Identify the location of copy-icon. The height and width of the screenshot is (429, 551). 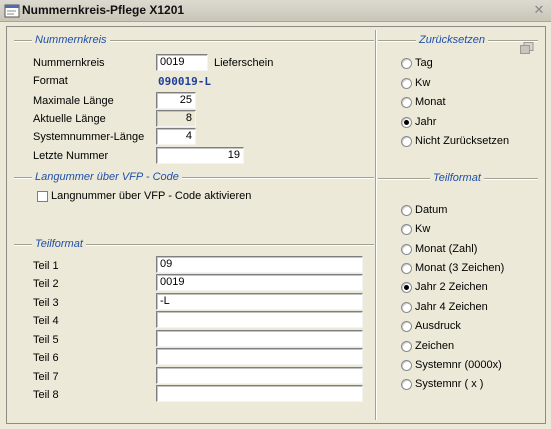
(527, 48).